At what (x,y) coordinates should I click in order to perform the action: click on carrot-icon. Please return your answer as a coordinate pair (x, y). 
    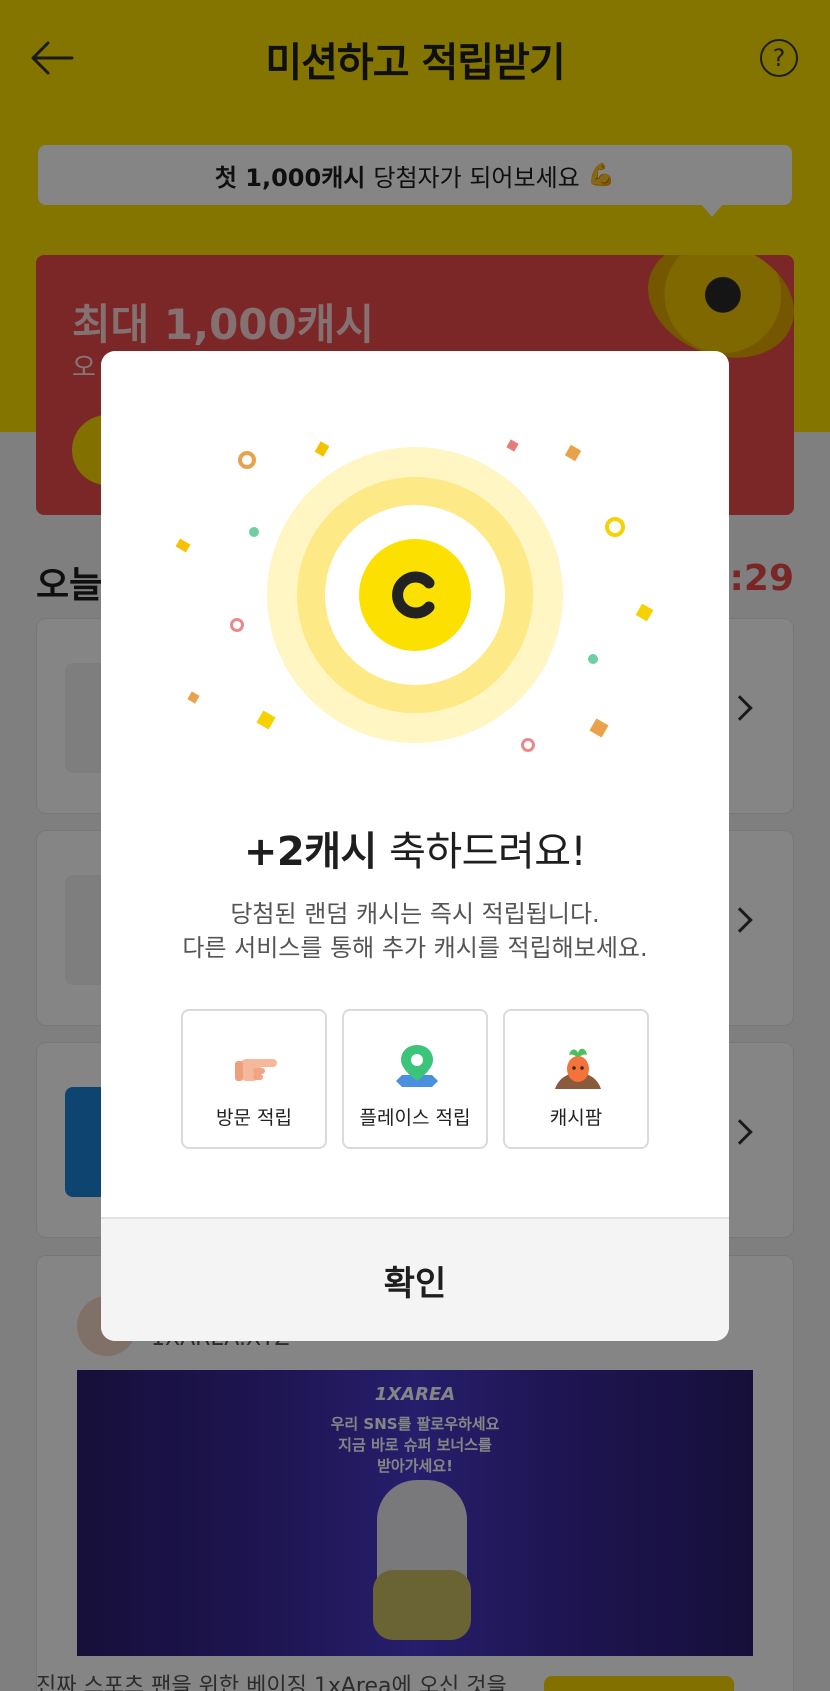
    Looking at the image, I should click on (578, 1066).